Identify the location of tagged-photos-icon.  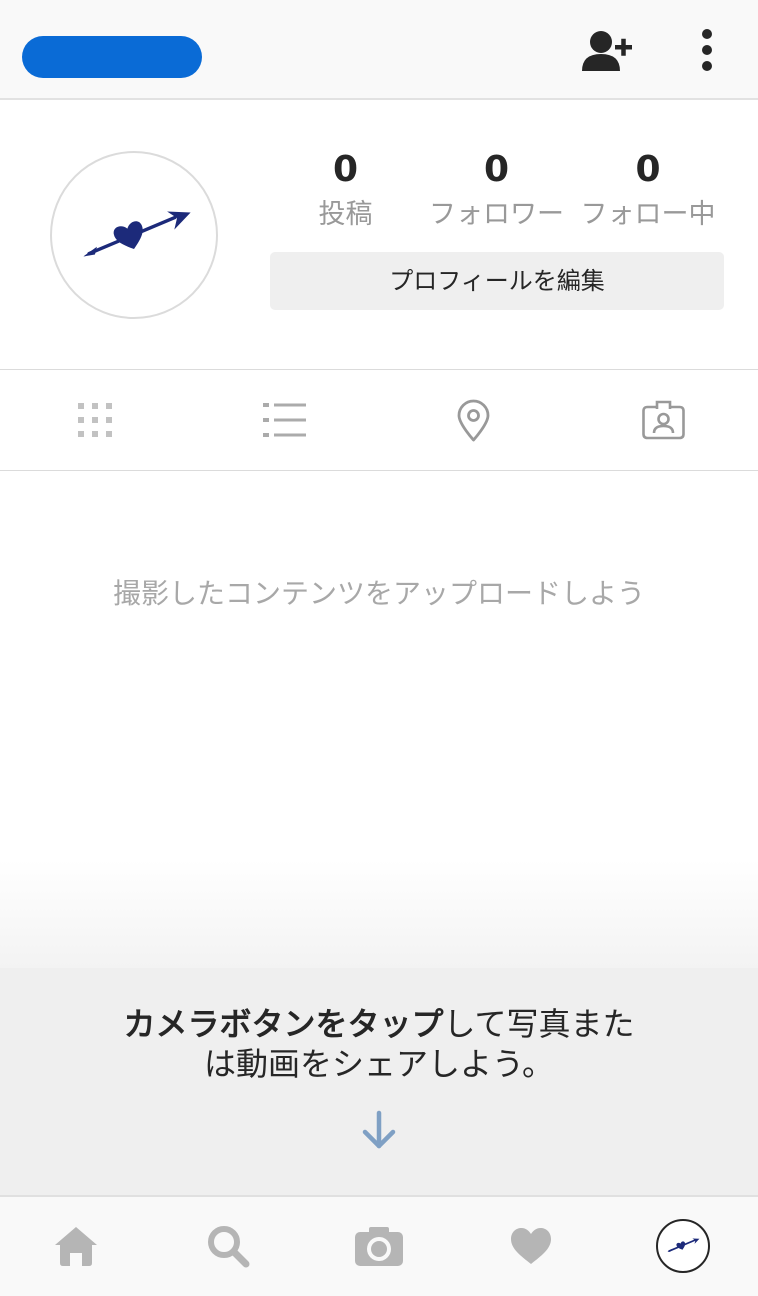
(663, 420).